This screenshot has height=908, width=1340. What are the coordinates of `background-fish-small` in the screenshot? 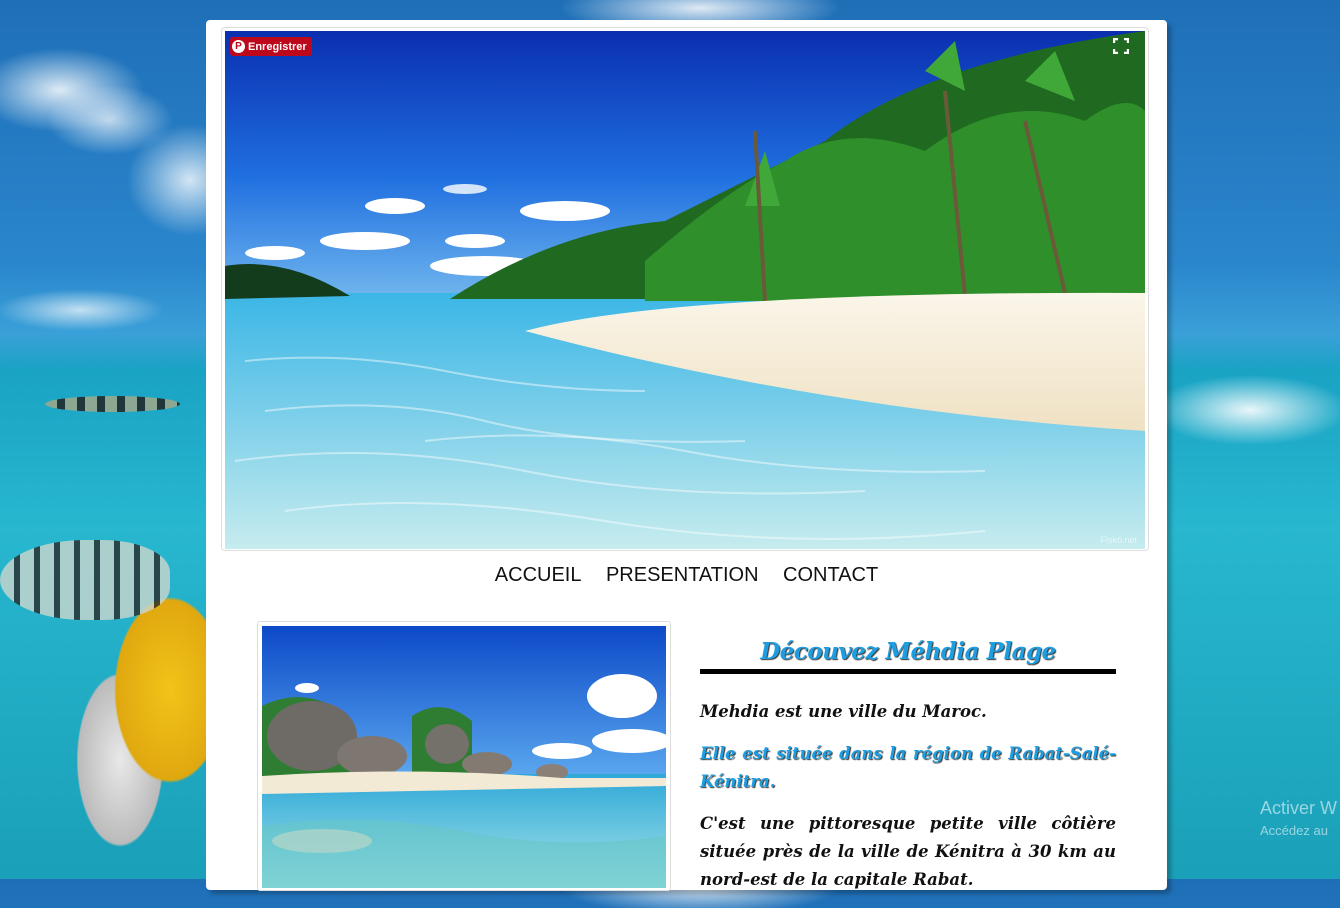 It's located at (112, 404).